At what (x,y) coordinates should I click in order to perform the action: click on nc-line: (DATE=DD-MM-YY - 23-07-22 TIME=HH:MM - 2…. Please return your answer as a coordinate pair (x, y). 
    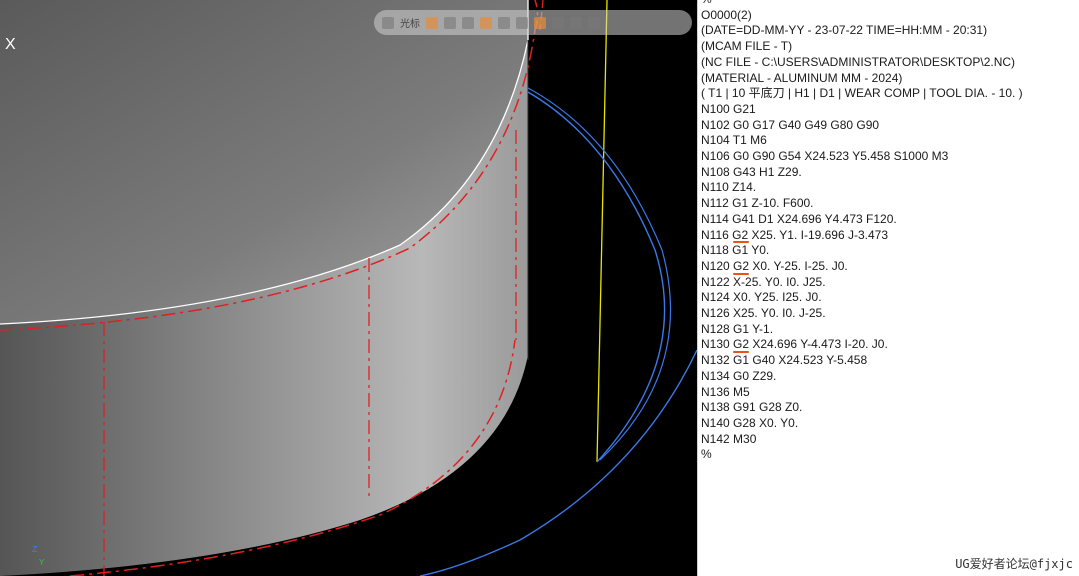
    Looking at the image, I should click on (862, 31).